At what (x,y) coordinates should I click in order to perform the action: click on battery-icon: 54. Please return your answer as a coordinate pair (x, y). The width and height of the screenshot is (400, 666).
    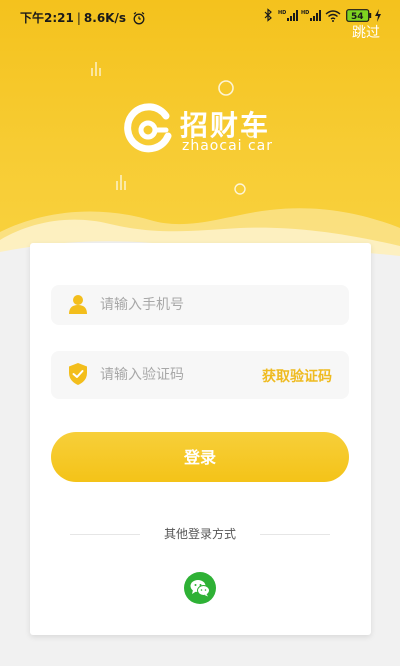
    Looking at the image, I should click on (359, 15).